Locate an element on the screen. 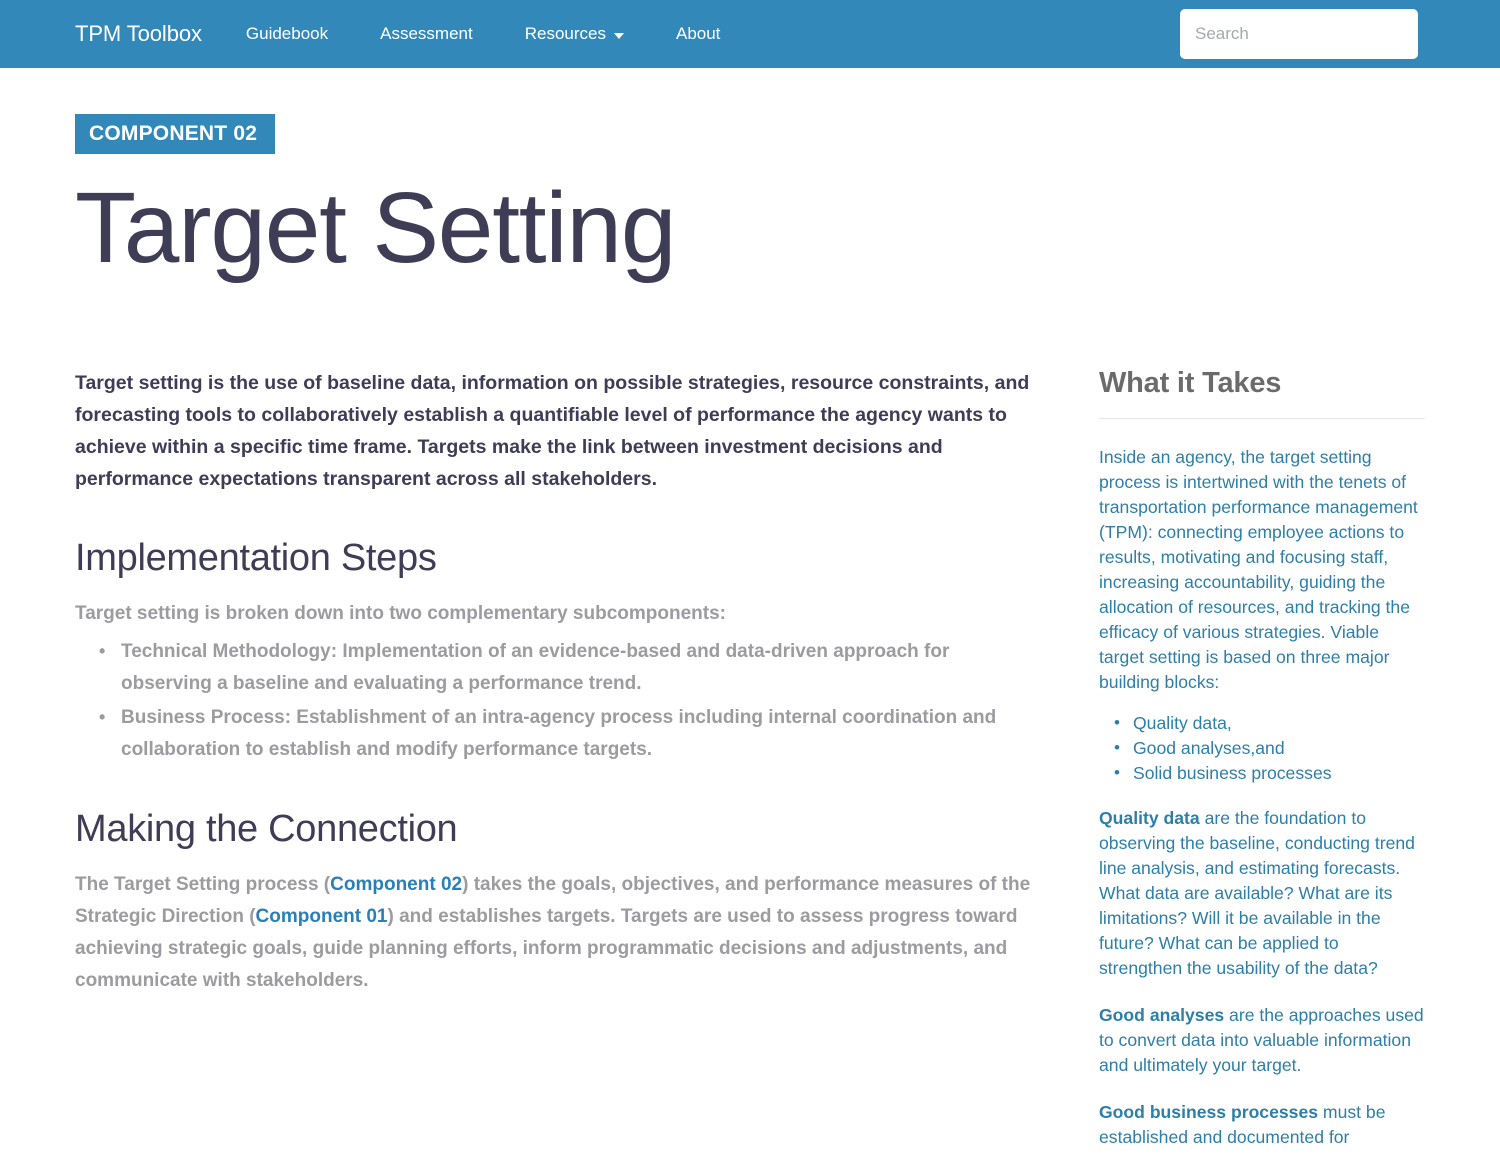 The height and width of the screenshot is (1172, 1500). chevron-down-icon is located at coordinates (618, 36).